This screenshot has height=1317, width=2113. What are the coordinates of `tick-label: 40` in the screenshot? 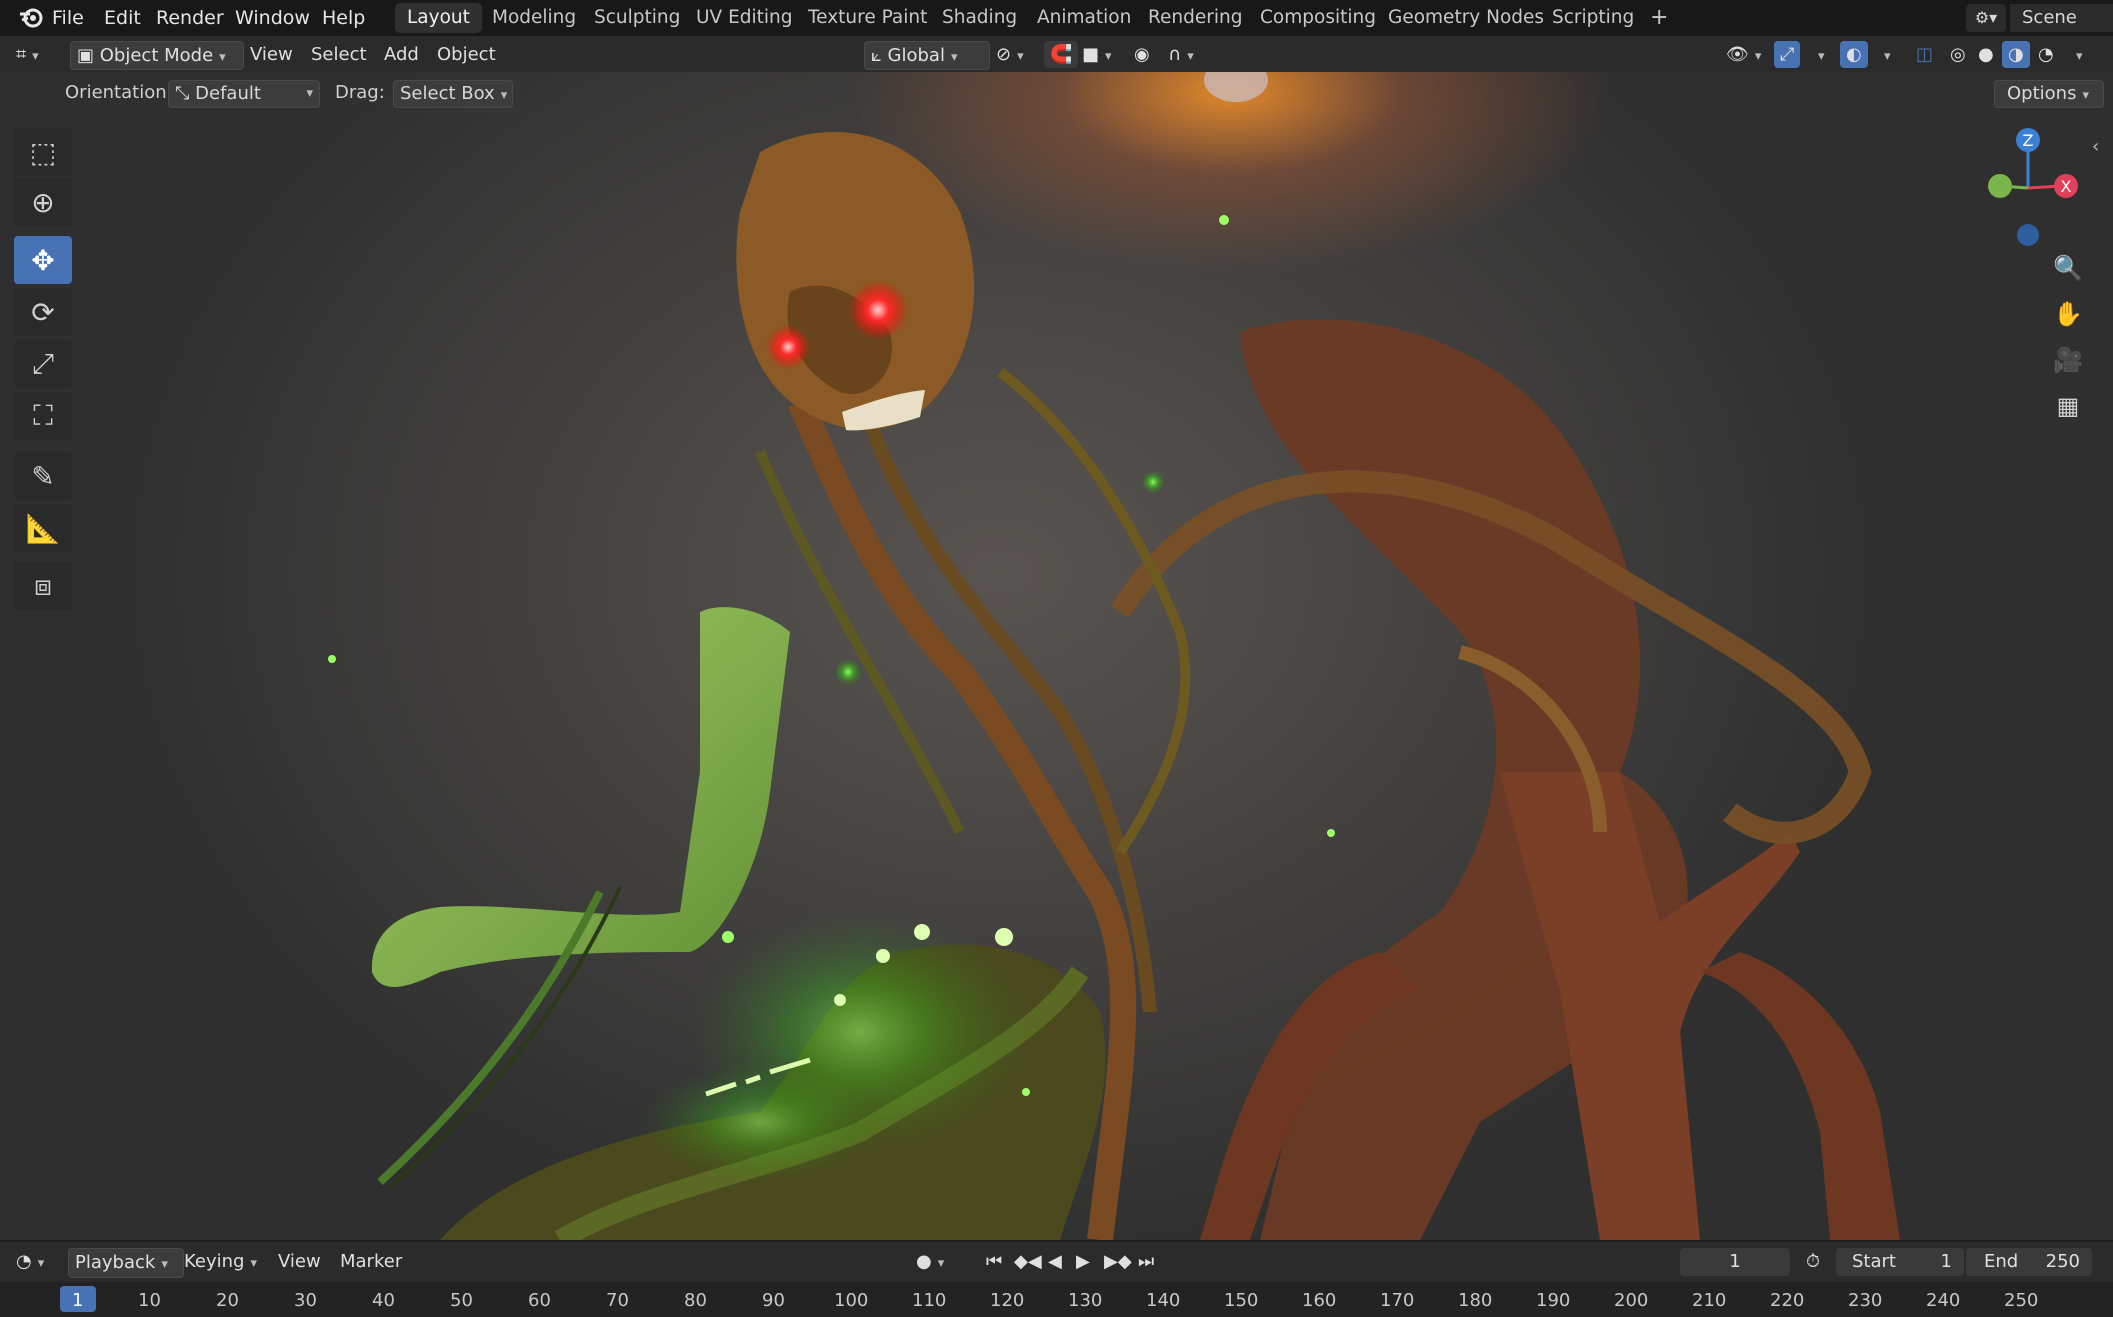 It's located at (383, 1300).